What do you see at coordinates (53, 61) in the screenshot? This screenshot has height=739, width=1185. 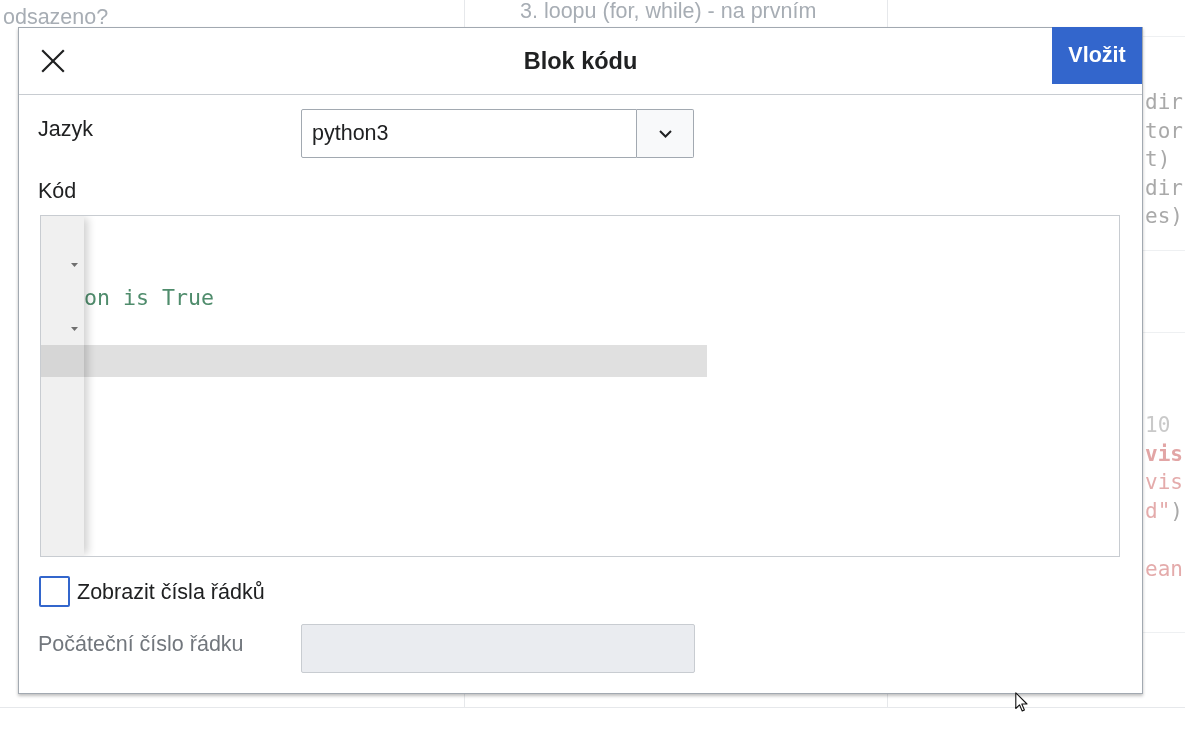 I see `close-icon` at bounding box center [53, 61].